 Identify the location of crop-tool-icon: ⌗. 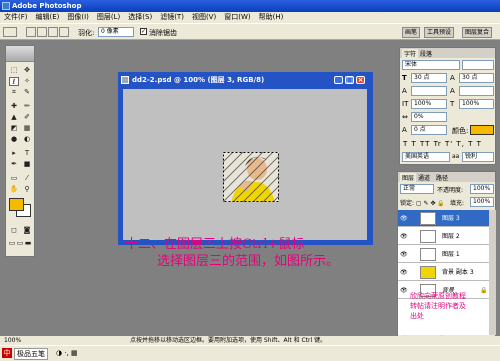
(14, 92).